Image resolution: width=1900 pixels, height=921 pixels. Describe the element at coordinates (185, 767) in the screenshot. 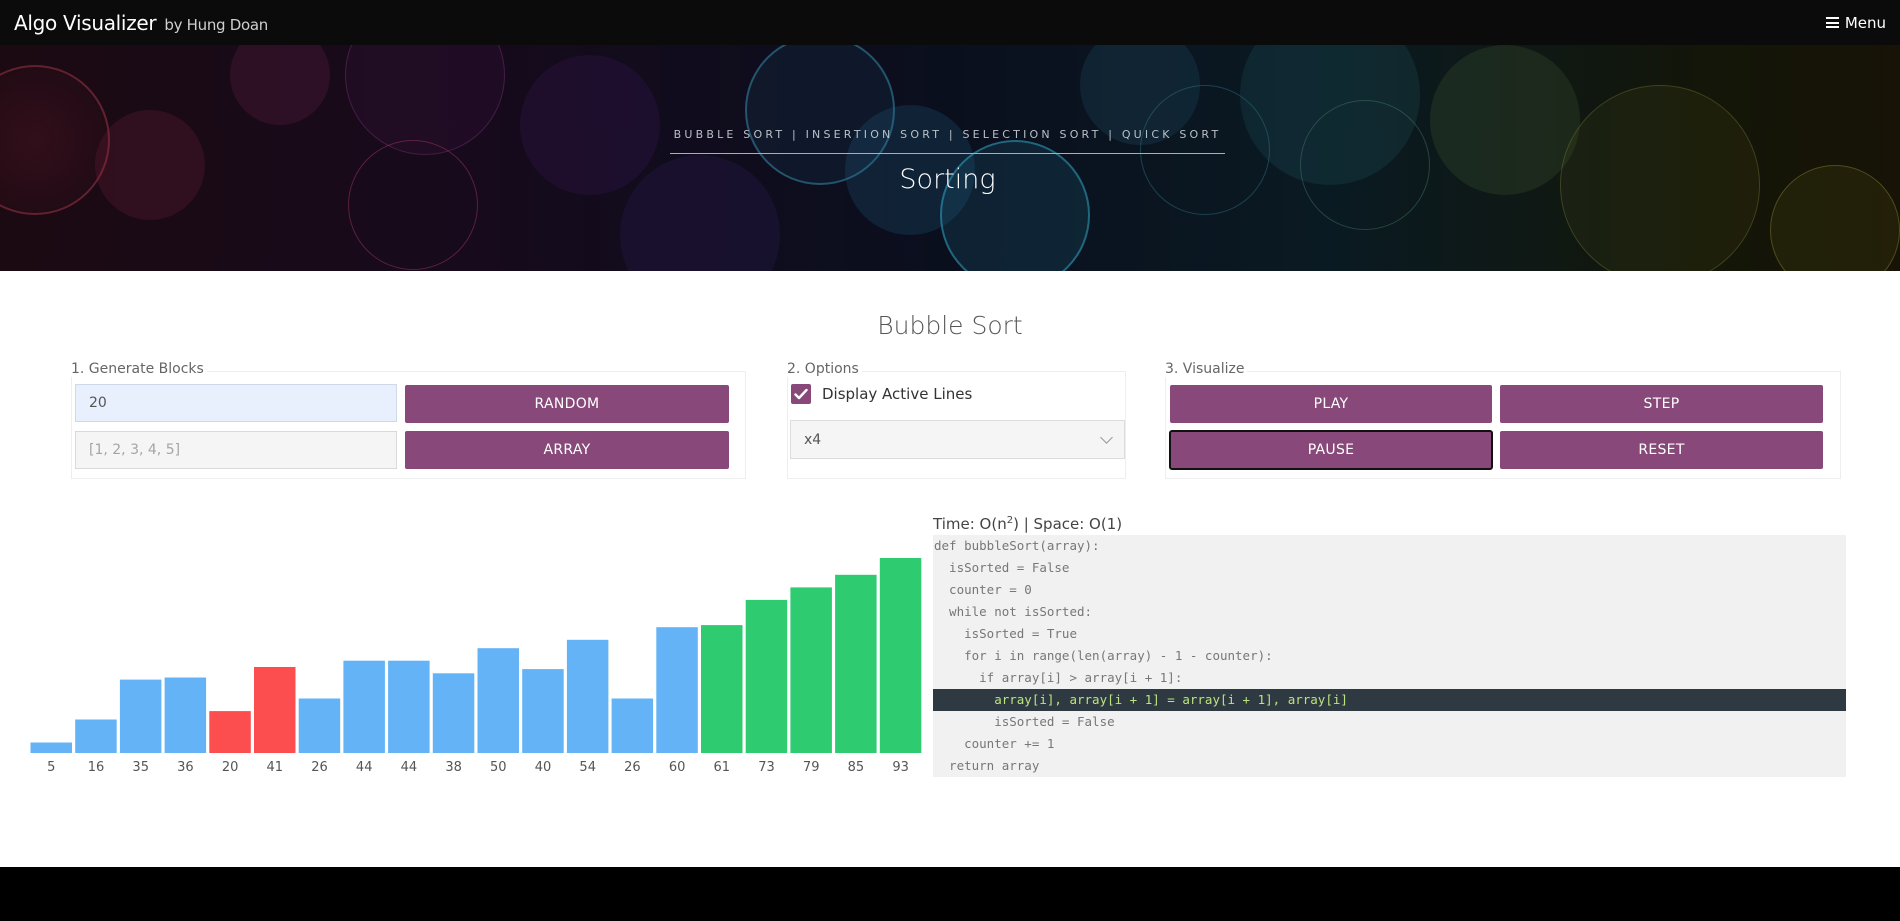

I see `chart-bar-label: 36` at that location.